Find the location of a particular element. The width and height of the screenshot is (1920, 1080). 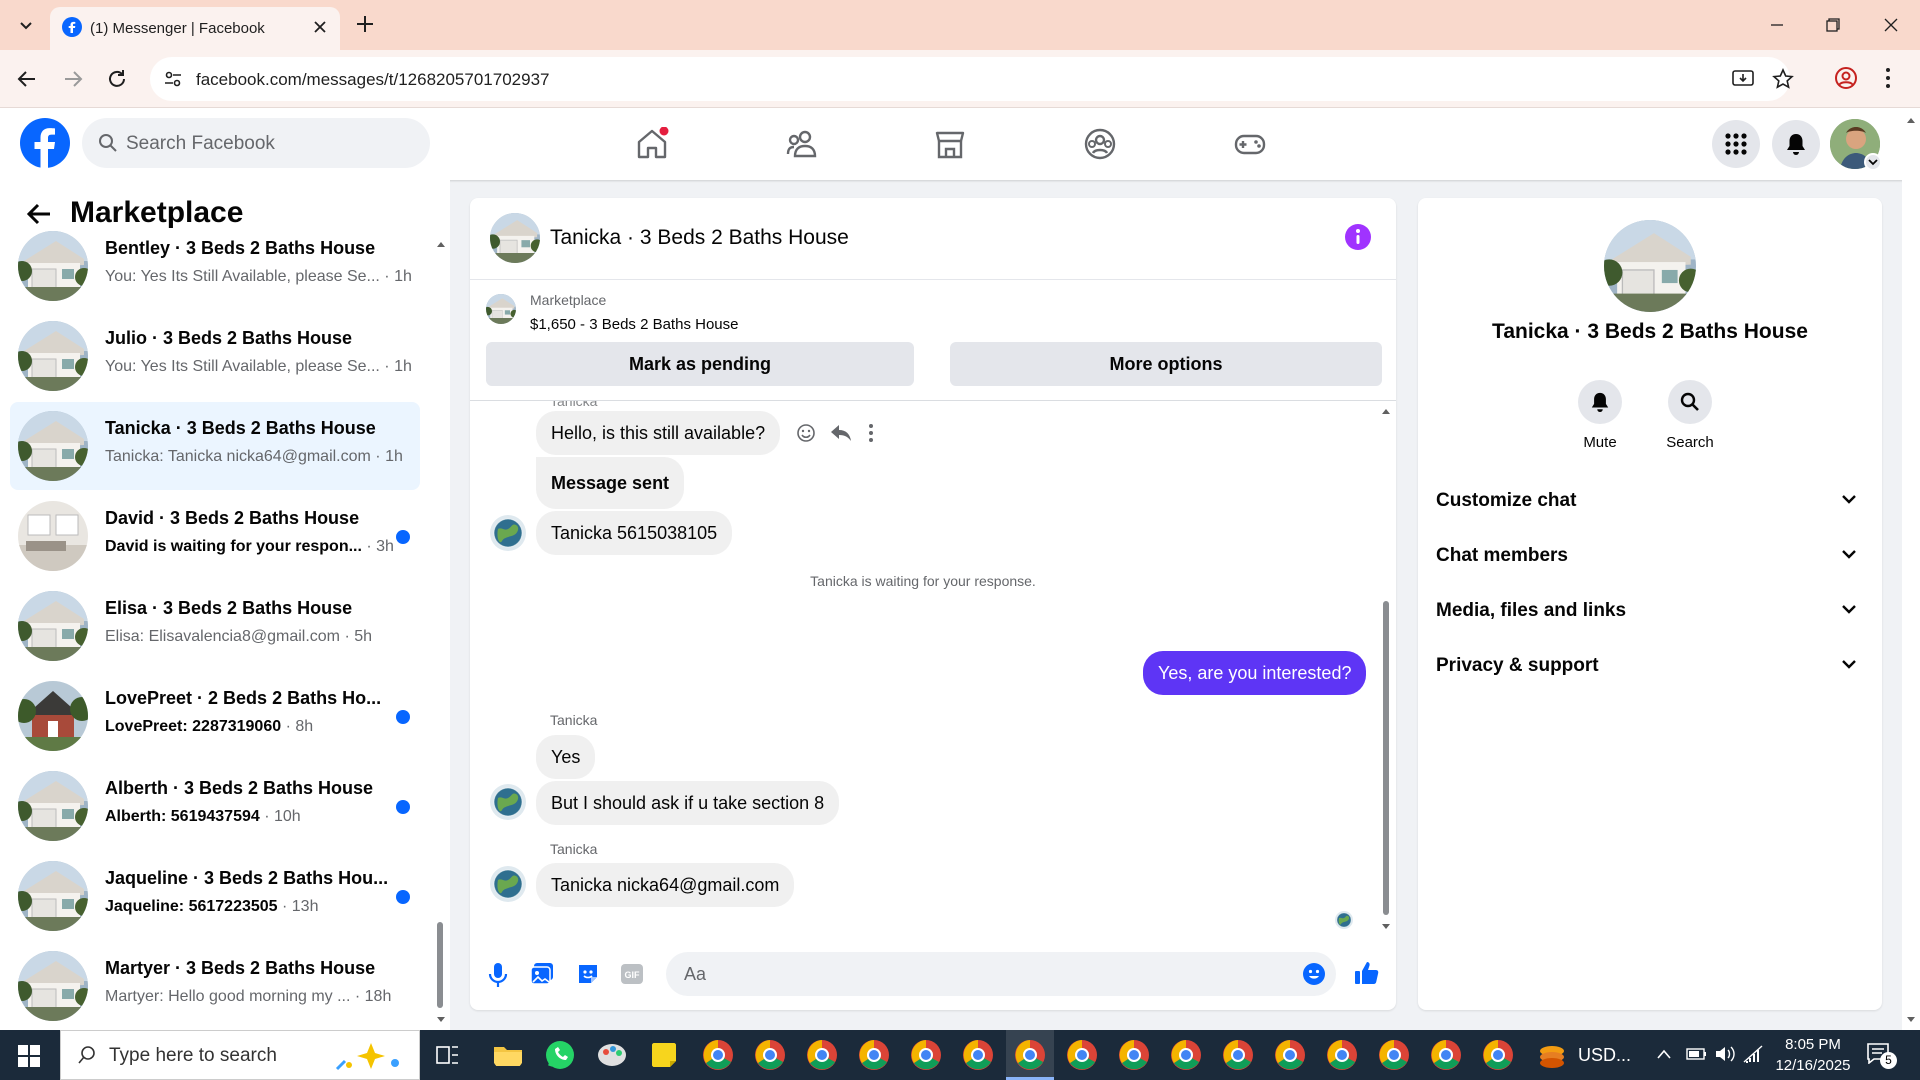

battery-icon is located at coordinates (1697, 1054).